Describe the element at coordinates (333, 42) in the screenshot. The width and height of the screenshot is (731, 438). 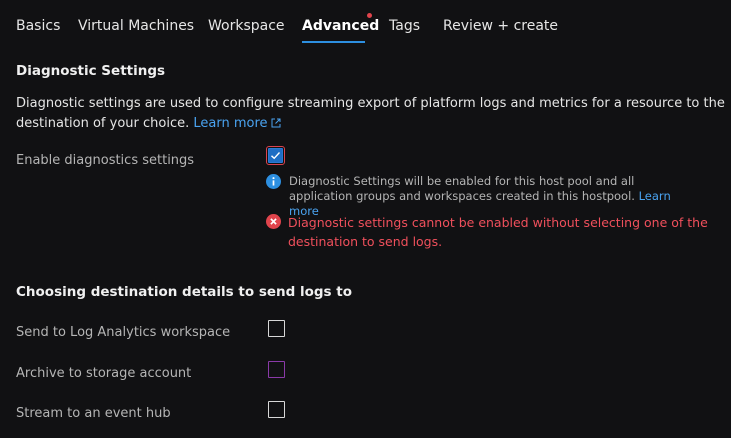
I see `active-tab-indicator` at that location.